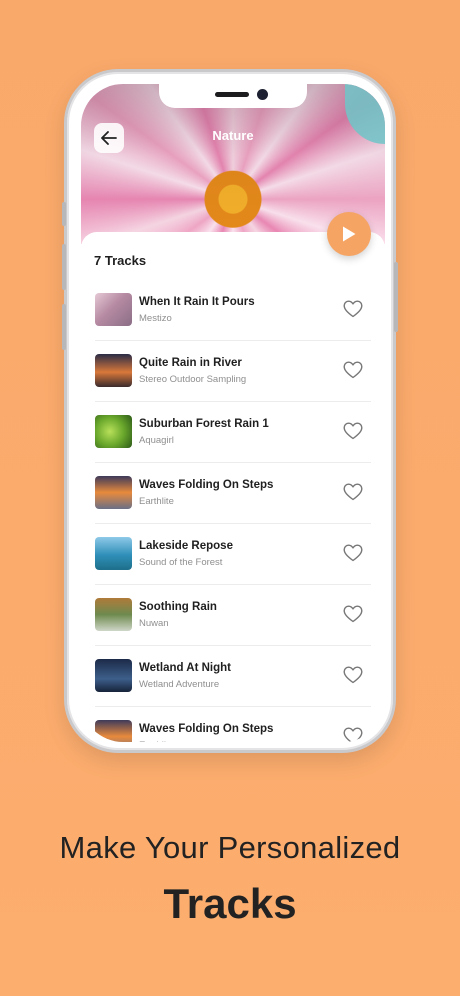 The image size is (460, 996). I want to click on tracks-count: 7 Tracks, so click(120, 260).